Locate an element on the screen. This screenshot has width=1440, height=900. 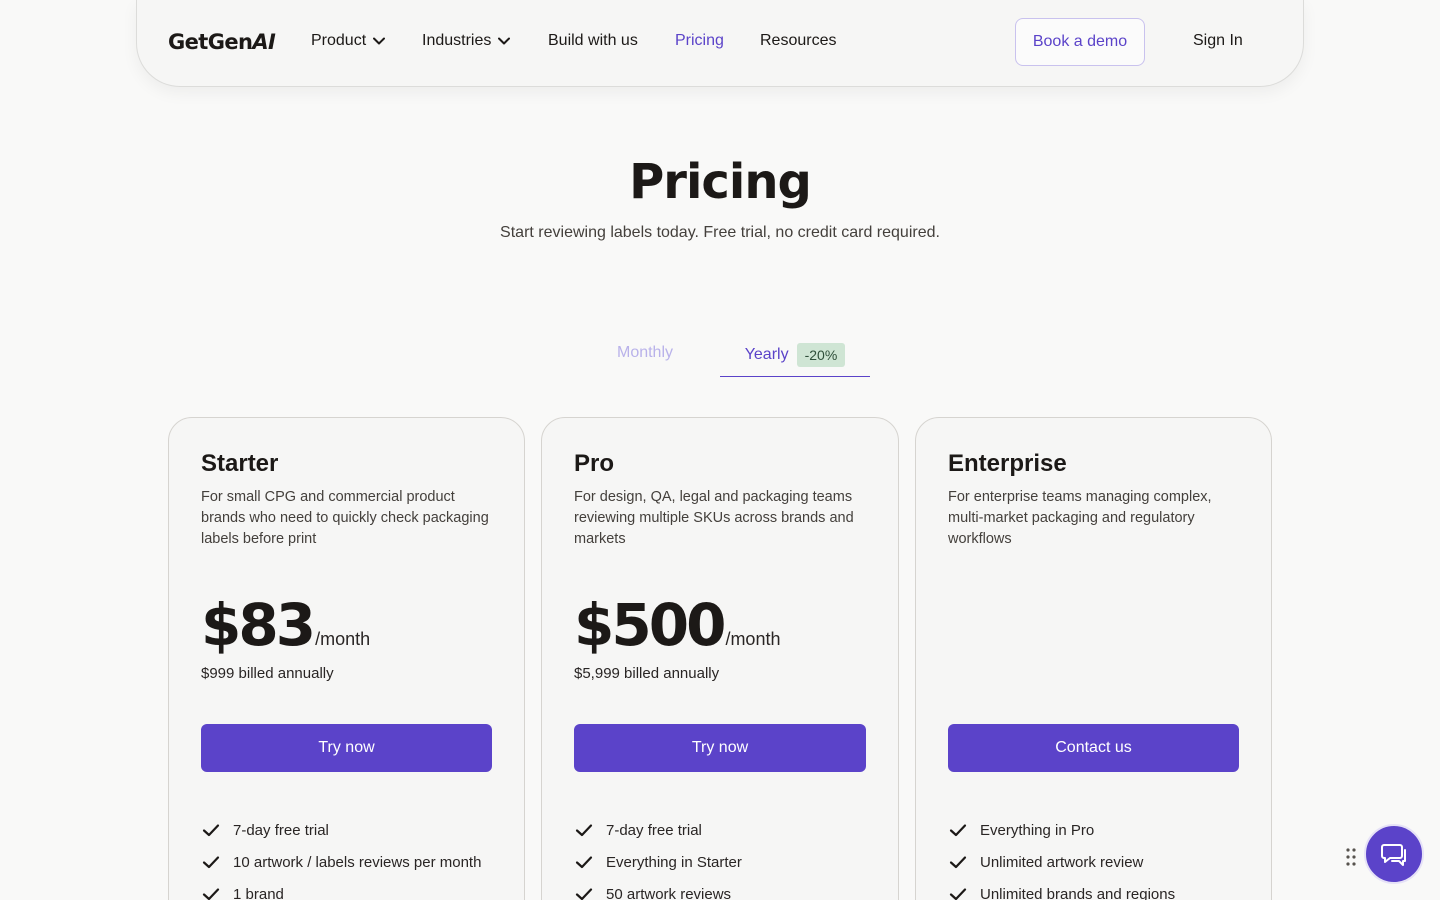
nav-industries-label: Industries is located at coordinates (457, 40).